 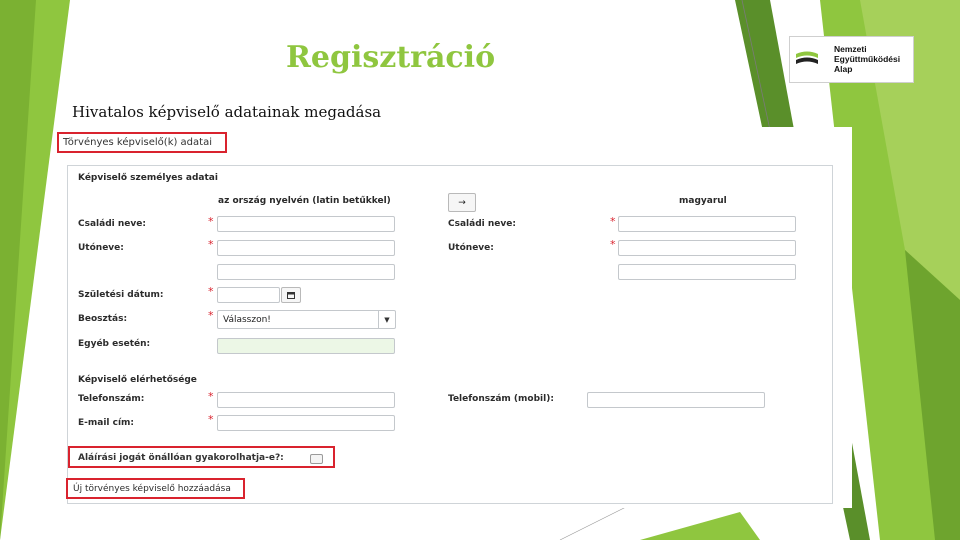 I want to click on column-heading-hungarian: magyarul, so click(x=703, y=201).